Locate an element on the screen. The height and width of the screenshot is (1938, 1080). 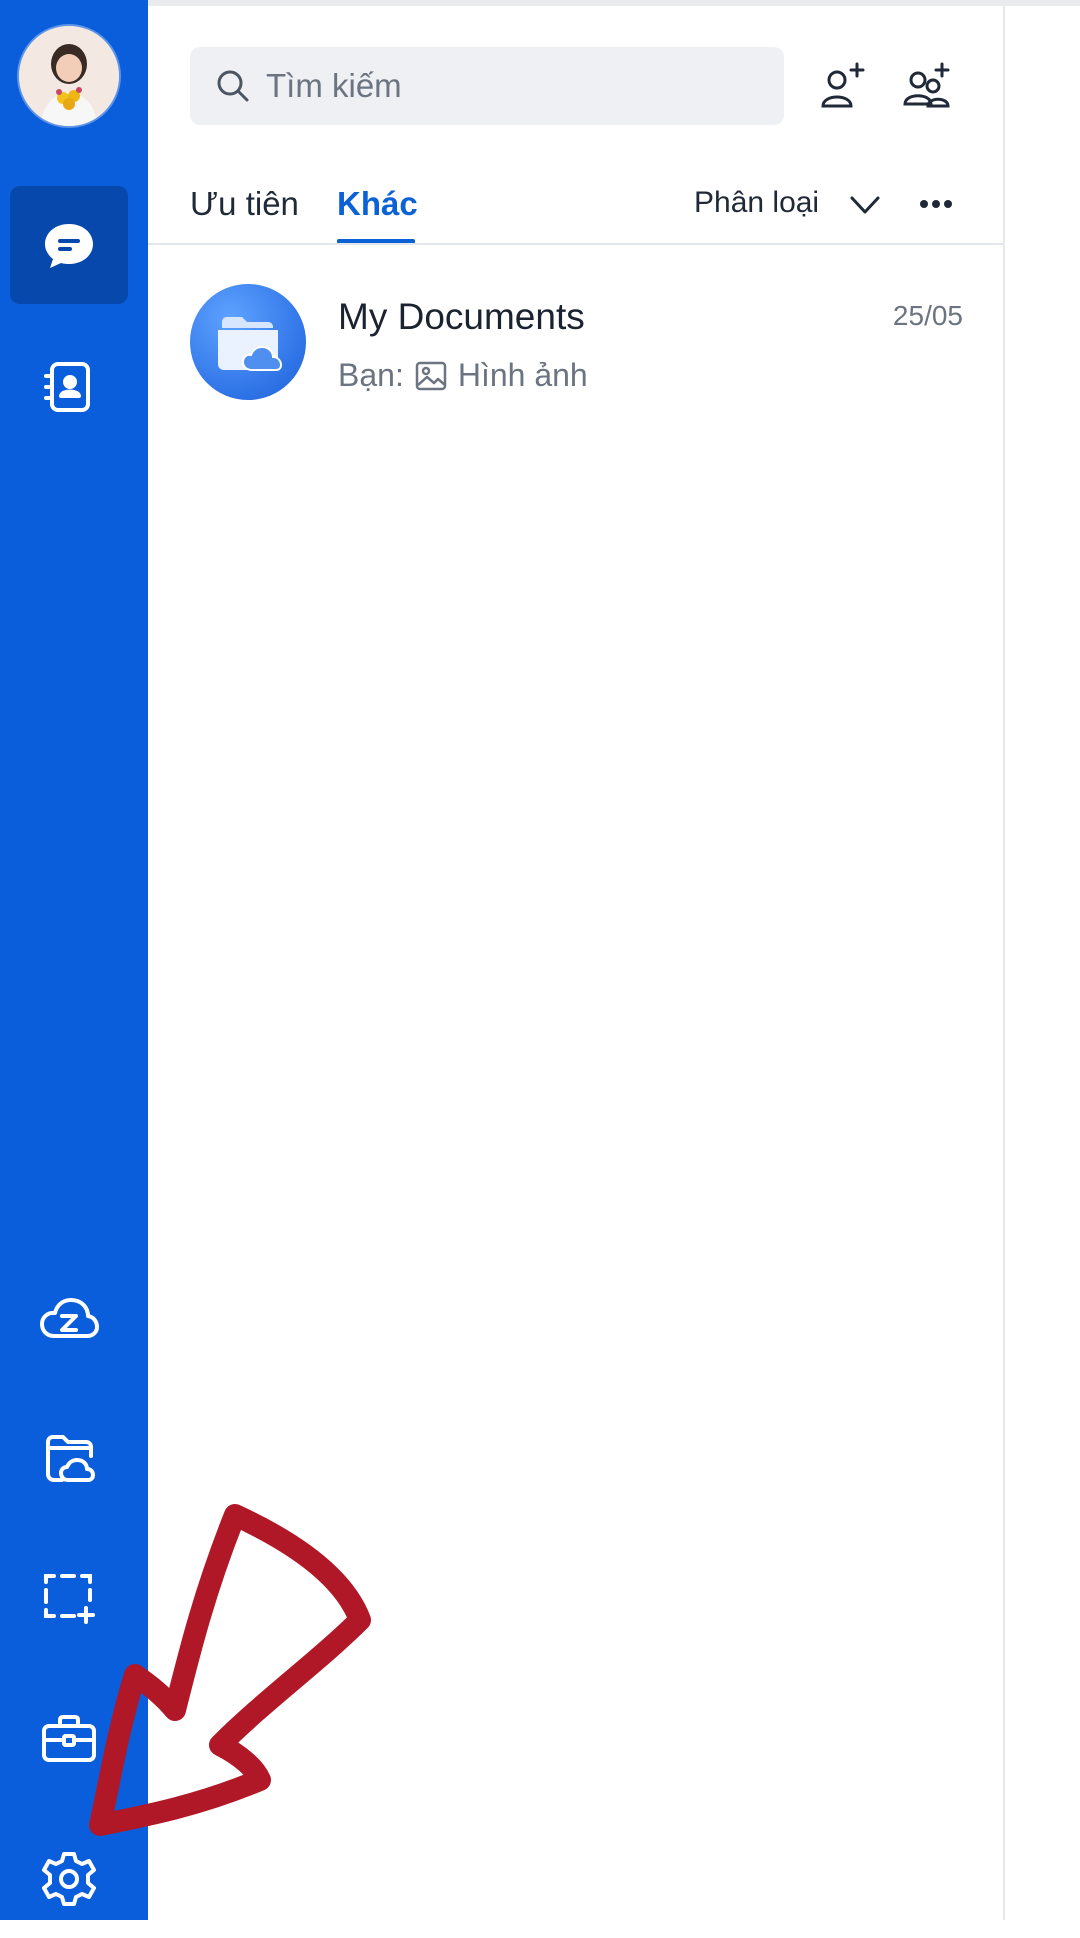
tab-other: Khác is located at coordinates (377, 204).